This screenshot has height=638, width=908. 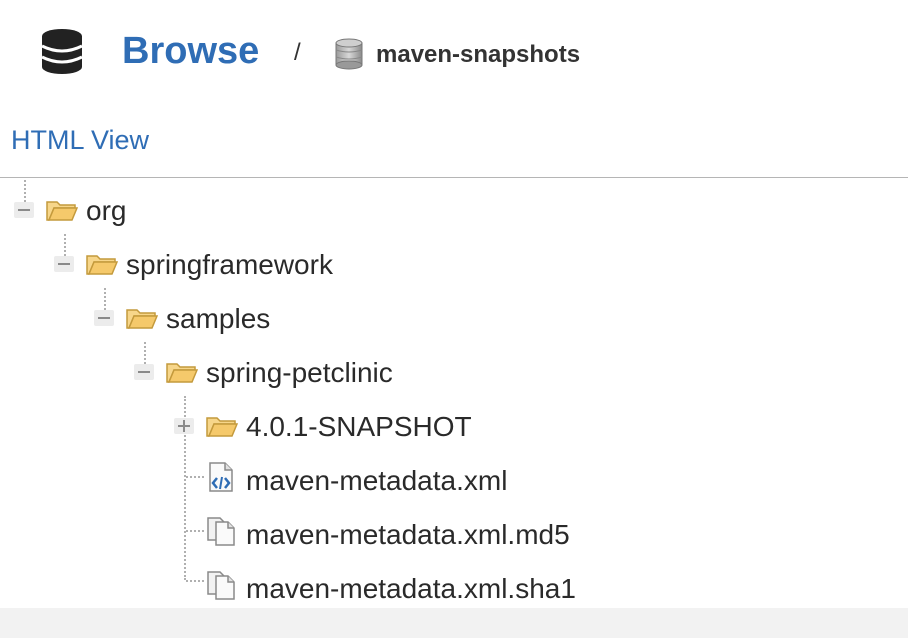 I want to click on tree-node-maven-metadata-xml-md5: maven-metadata.xml.md5, so click(x=404, y=529).